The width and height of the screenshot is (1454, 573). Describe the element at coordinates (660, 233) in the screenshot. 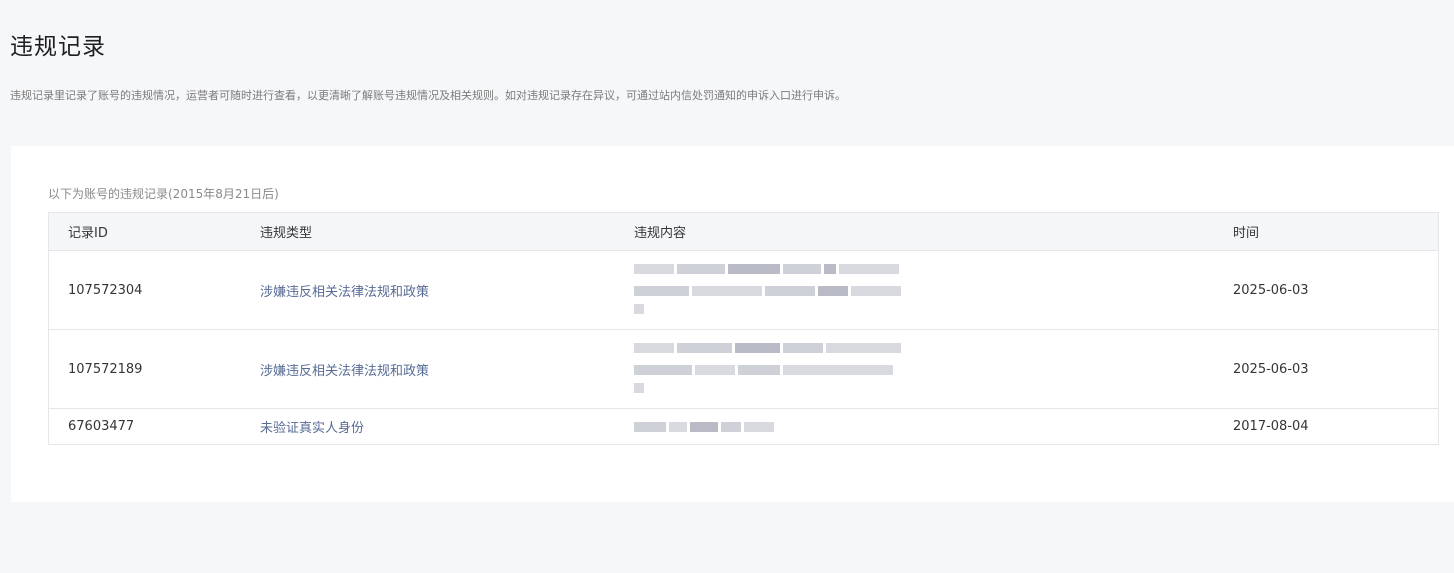

I see `column-header-content: 违规内容` at that location.